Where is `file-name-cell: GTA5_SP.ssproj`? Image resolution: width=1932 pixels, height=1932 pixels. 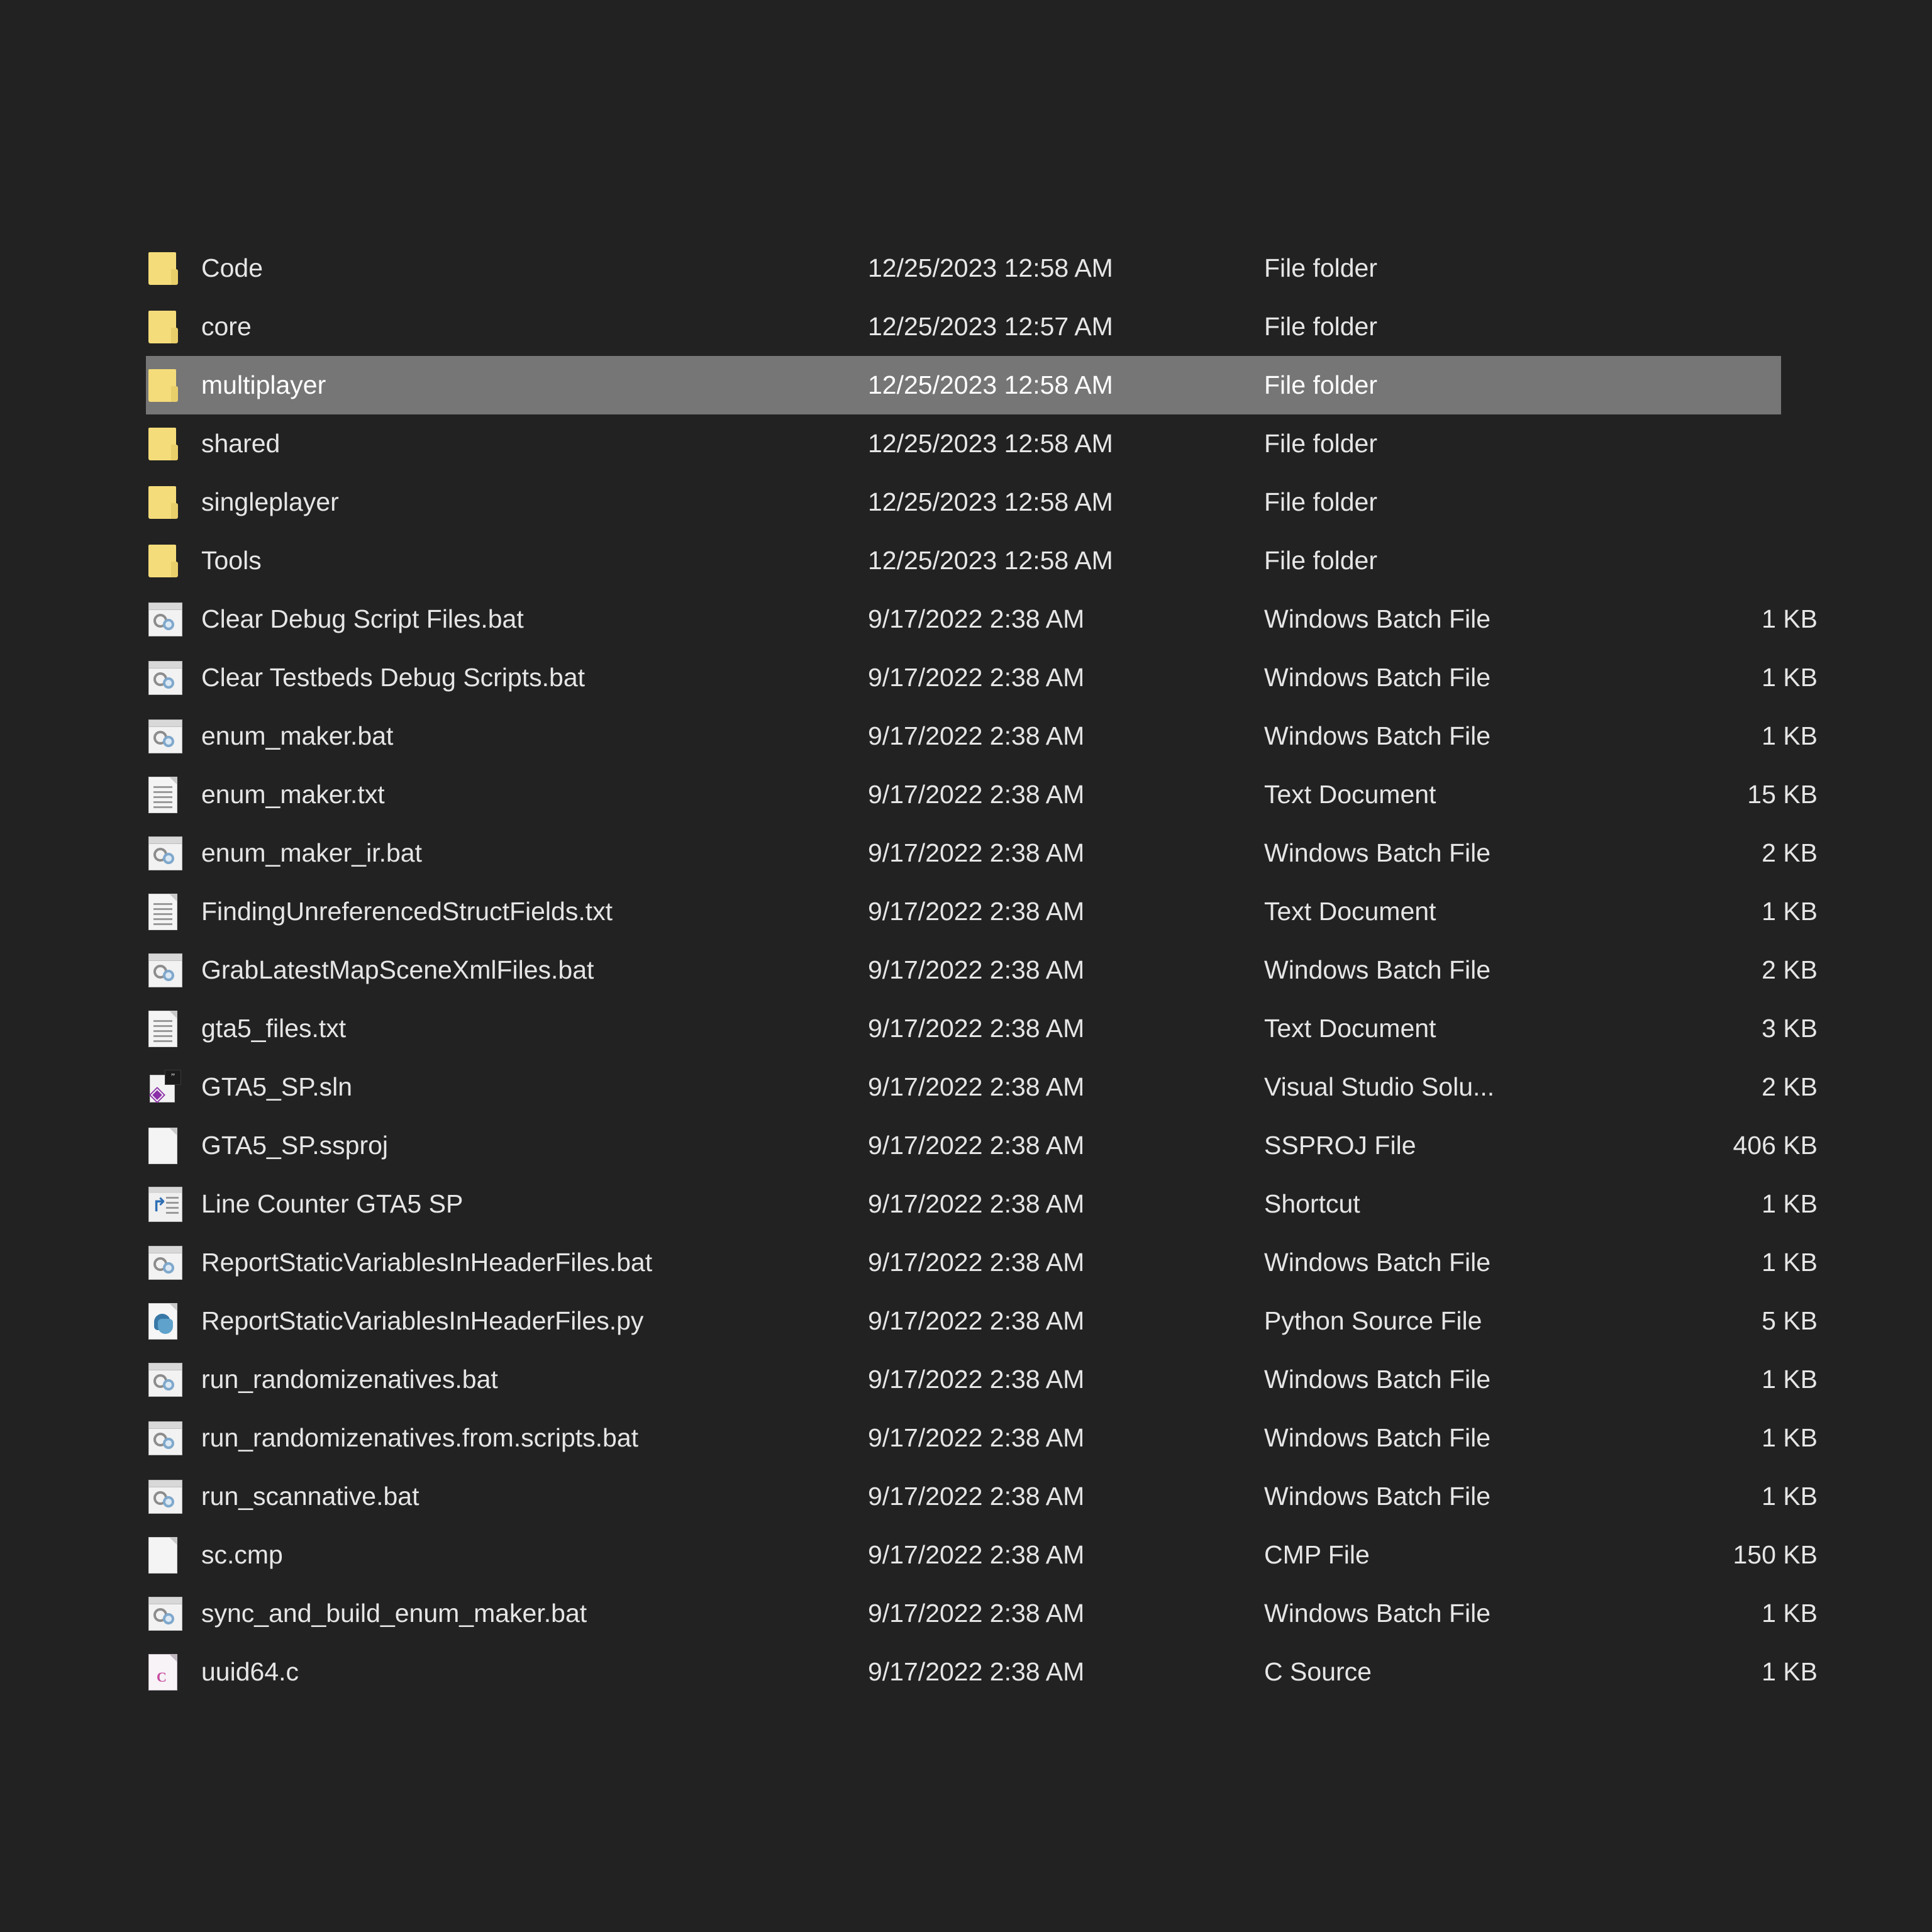
file-name-cell: GTA5_SP.ssproj is located at coordinates (295, 1145).